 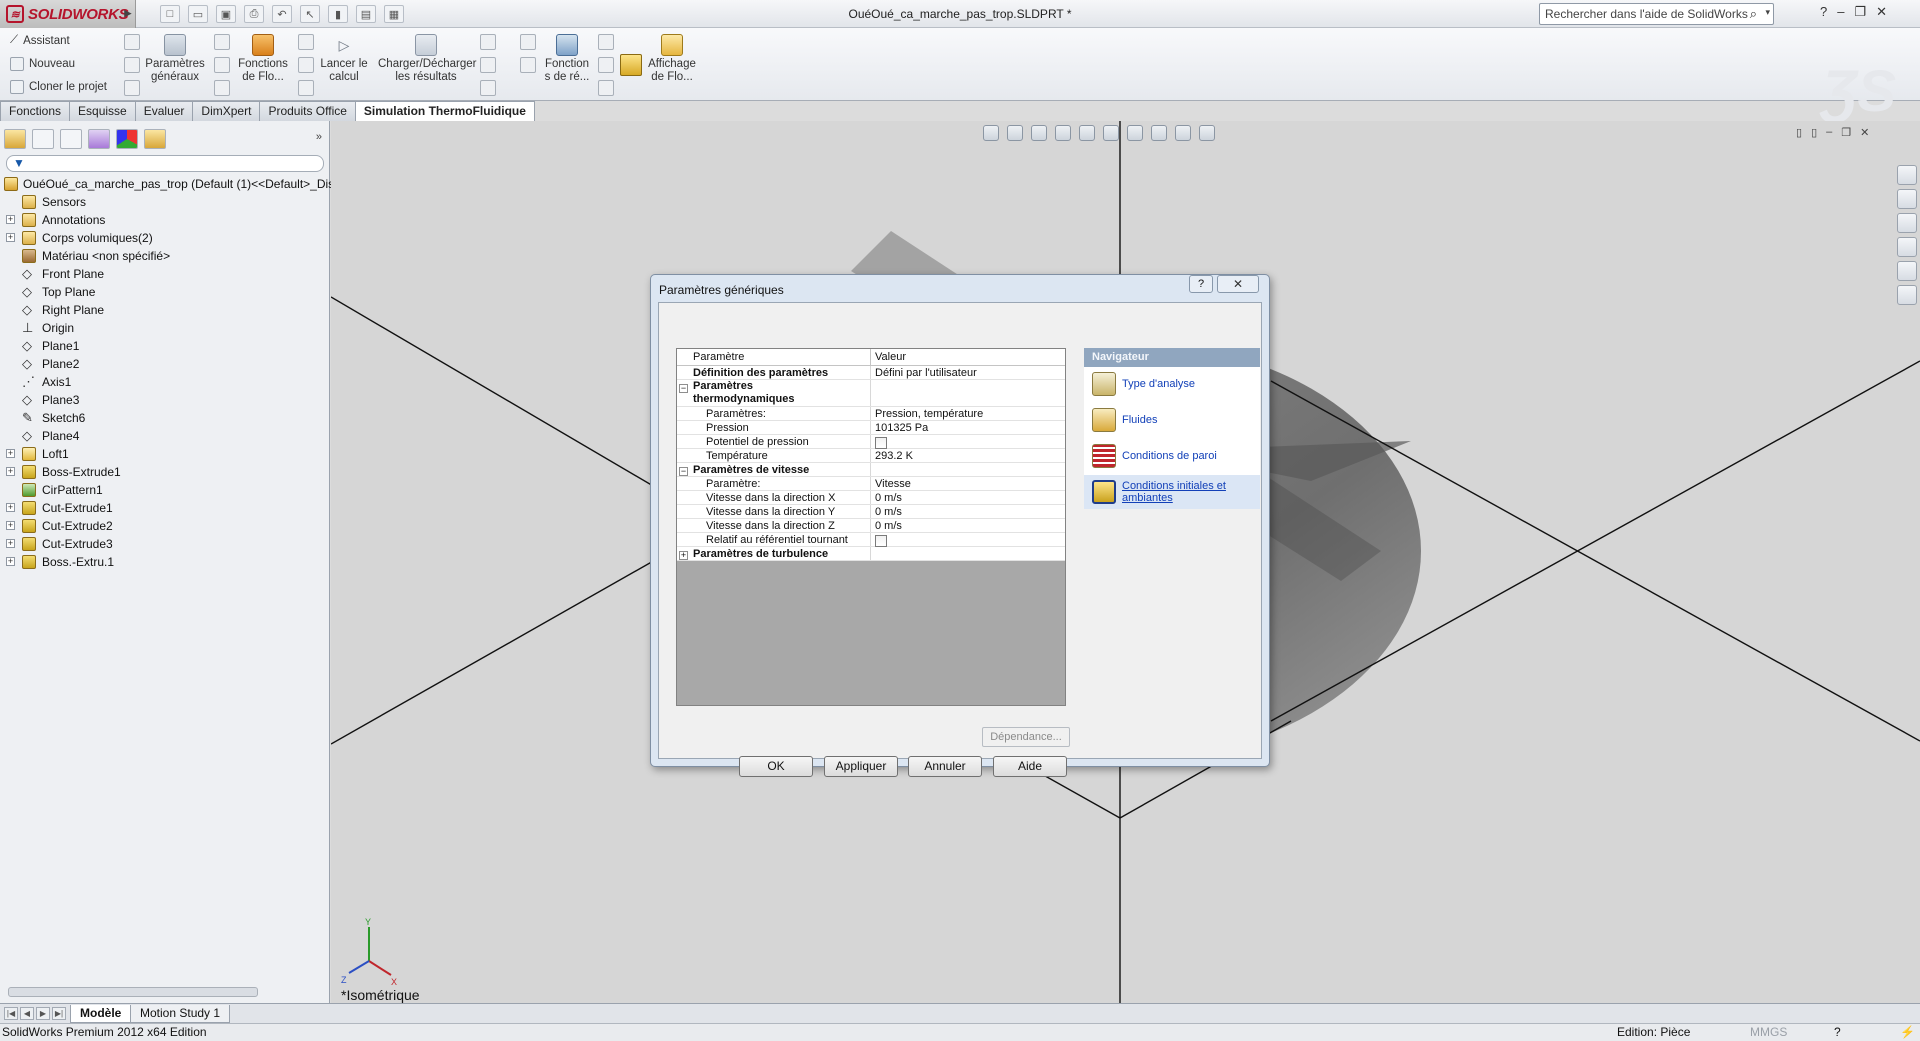 I want to click on help-button: Aide, so click(x=1030, y=766).